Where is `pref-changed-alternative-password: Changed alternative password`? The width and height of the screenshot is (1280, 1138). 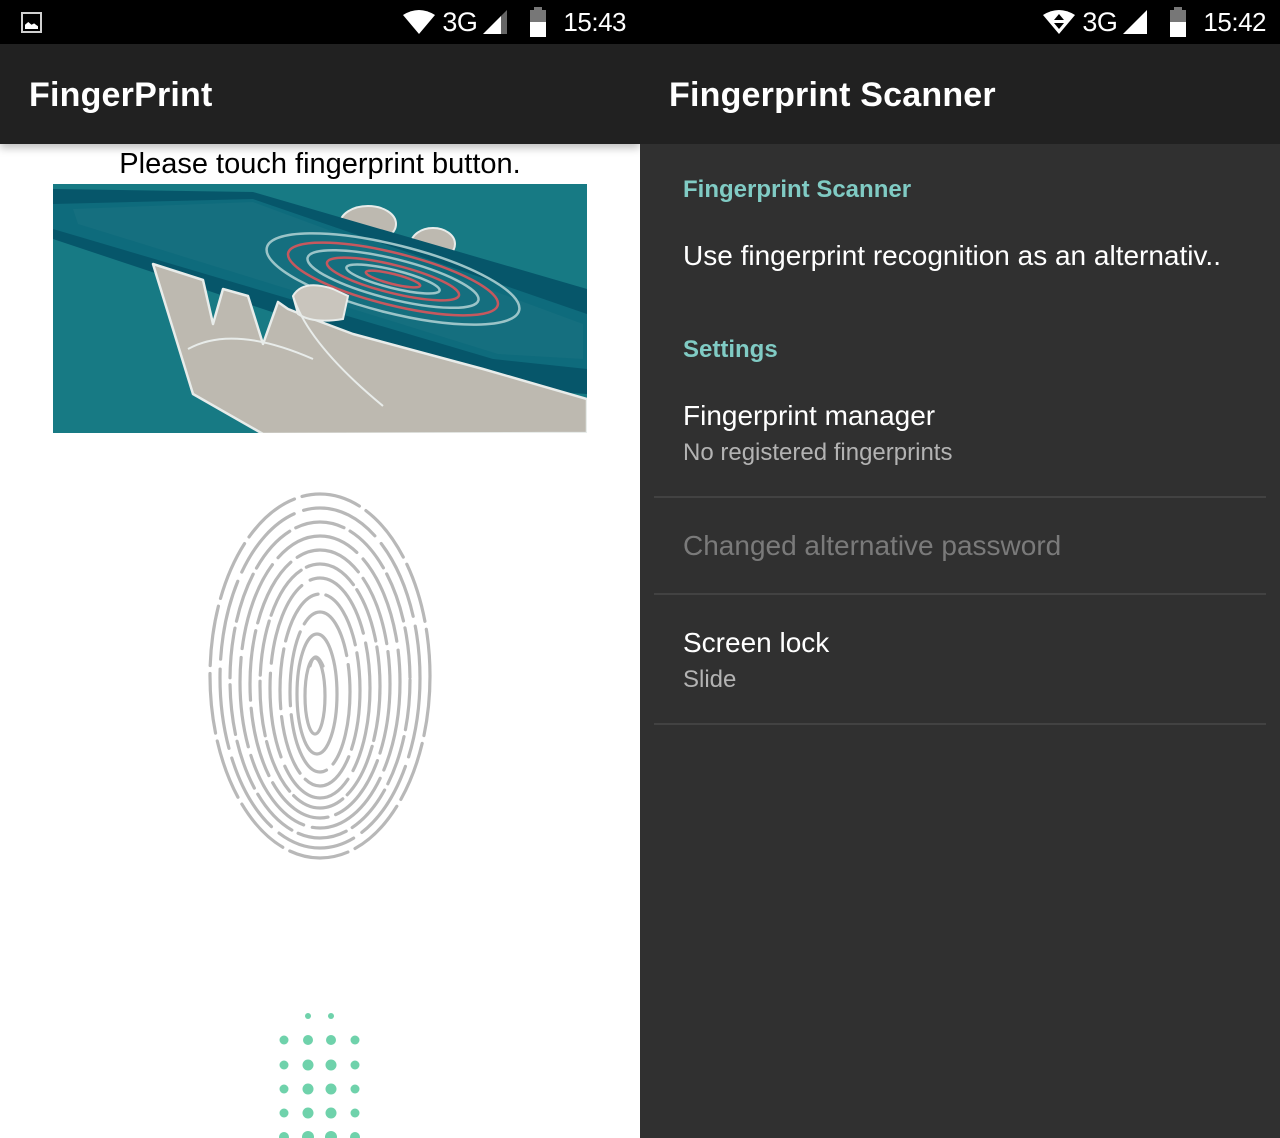 pref-changed-alternative-password: Changed alternative password is located at coordinates (960, 545).